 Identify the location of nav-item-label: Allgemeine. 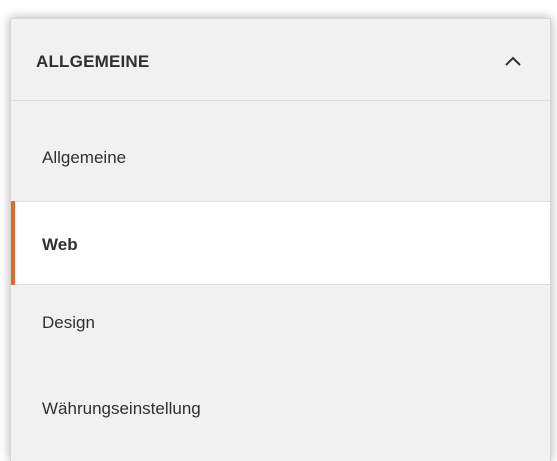
(84, 157).